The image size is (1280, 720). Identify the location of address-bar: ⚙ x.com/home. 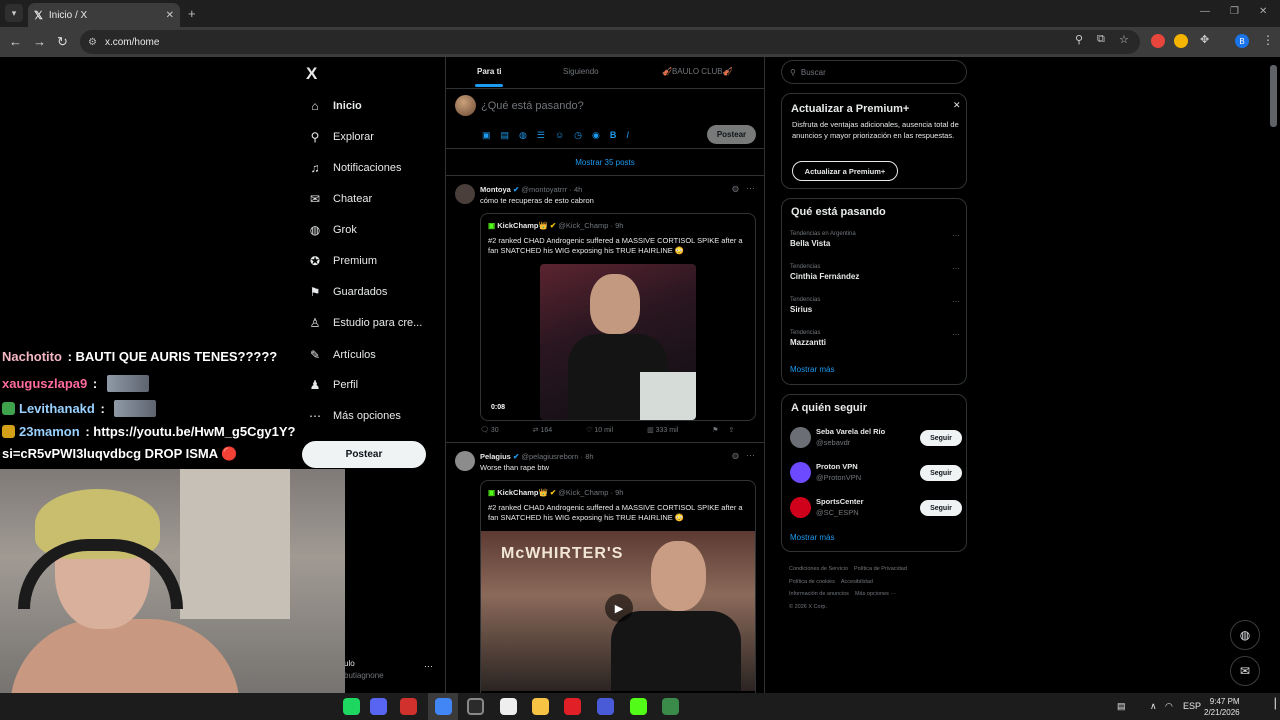
(610, 42).